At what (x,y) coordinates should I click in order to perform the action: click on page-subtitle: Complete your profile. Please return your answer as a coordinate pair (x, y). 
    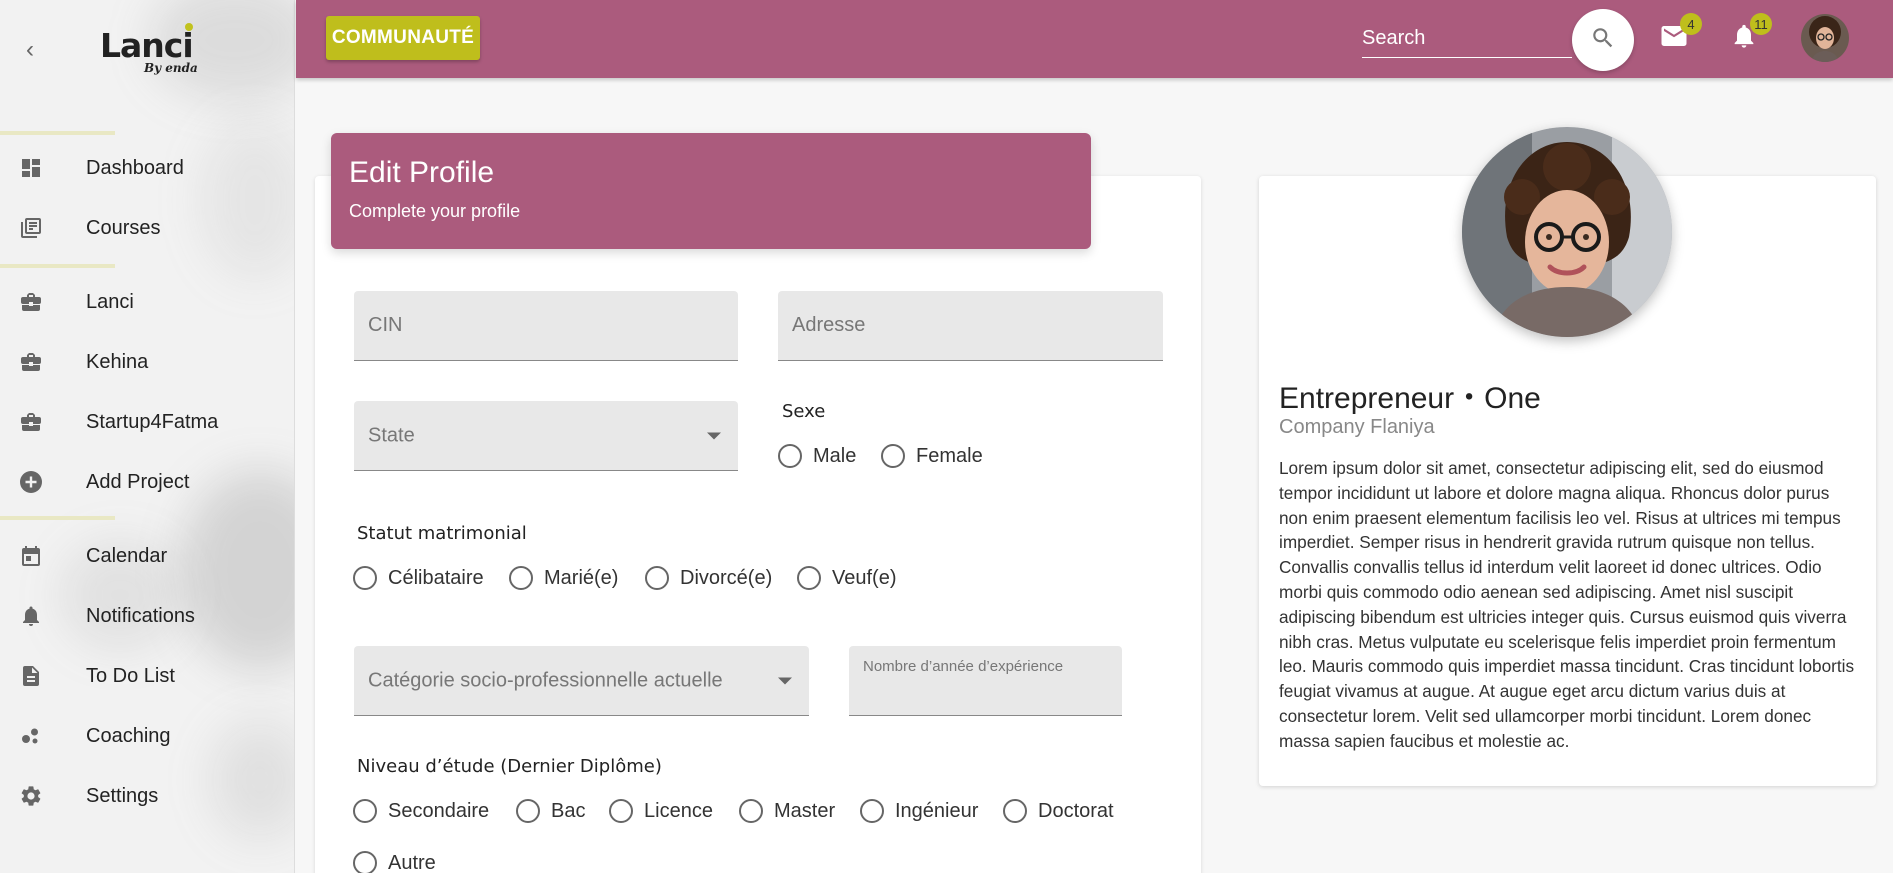
    Looking at the image, I should click on (435, 211).